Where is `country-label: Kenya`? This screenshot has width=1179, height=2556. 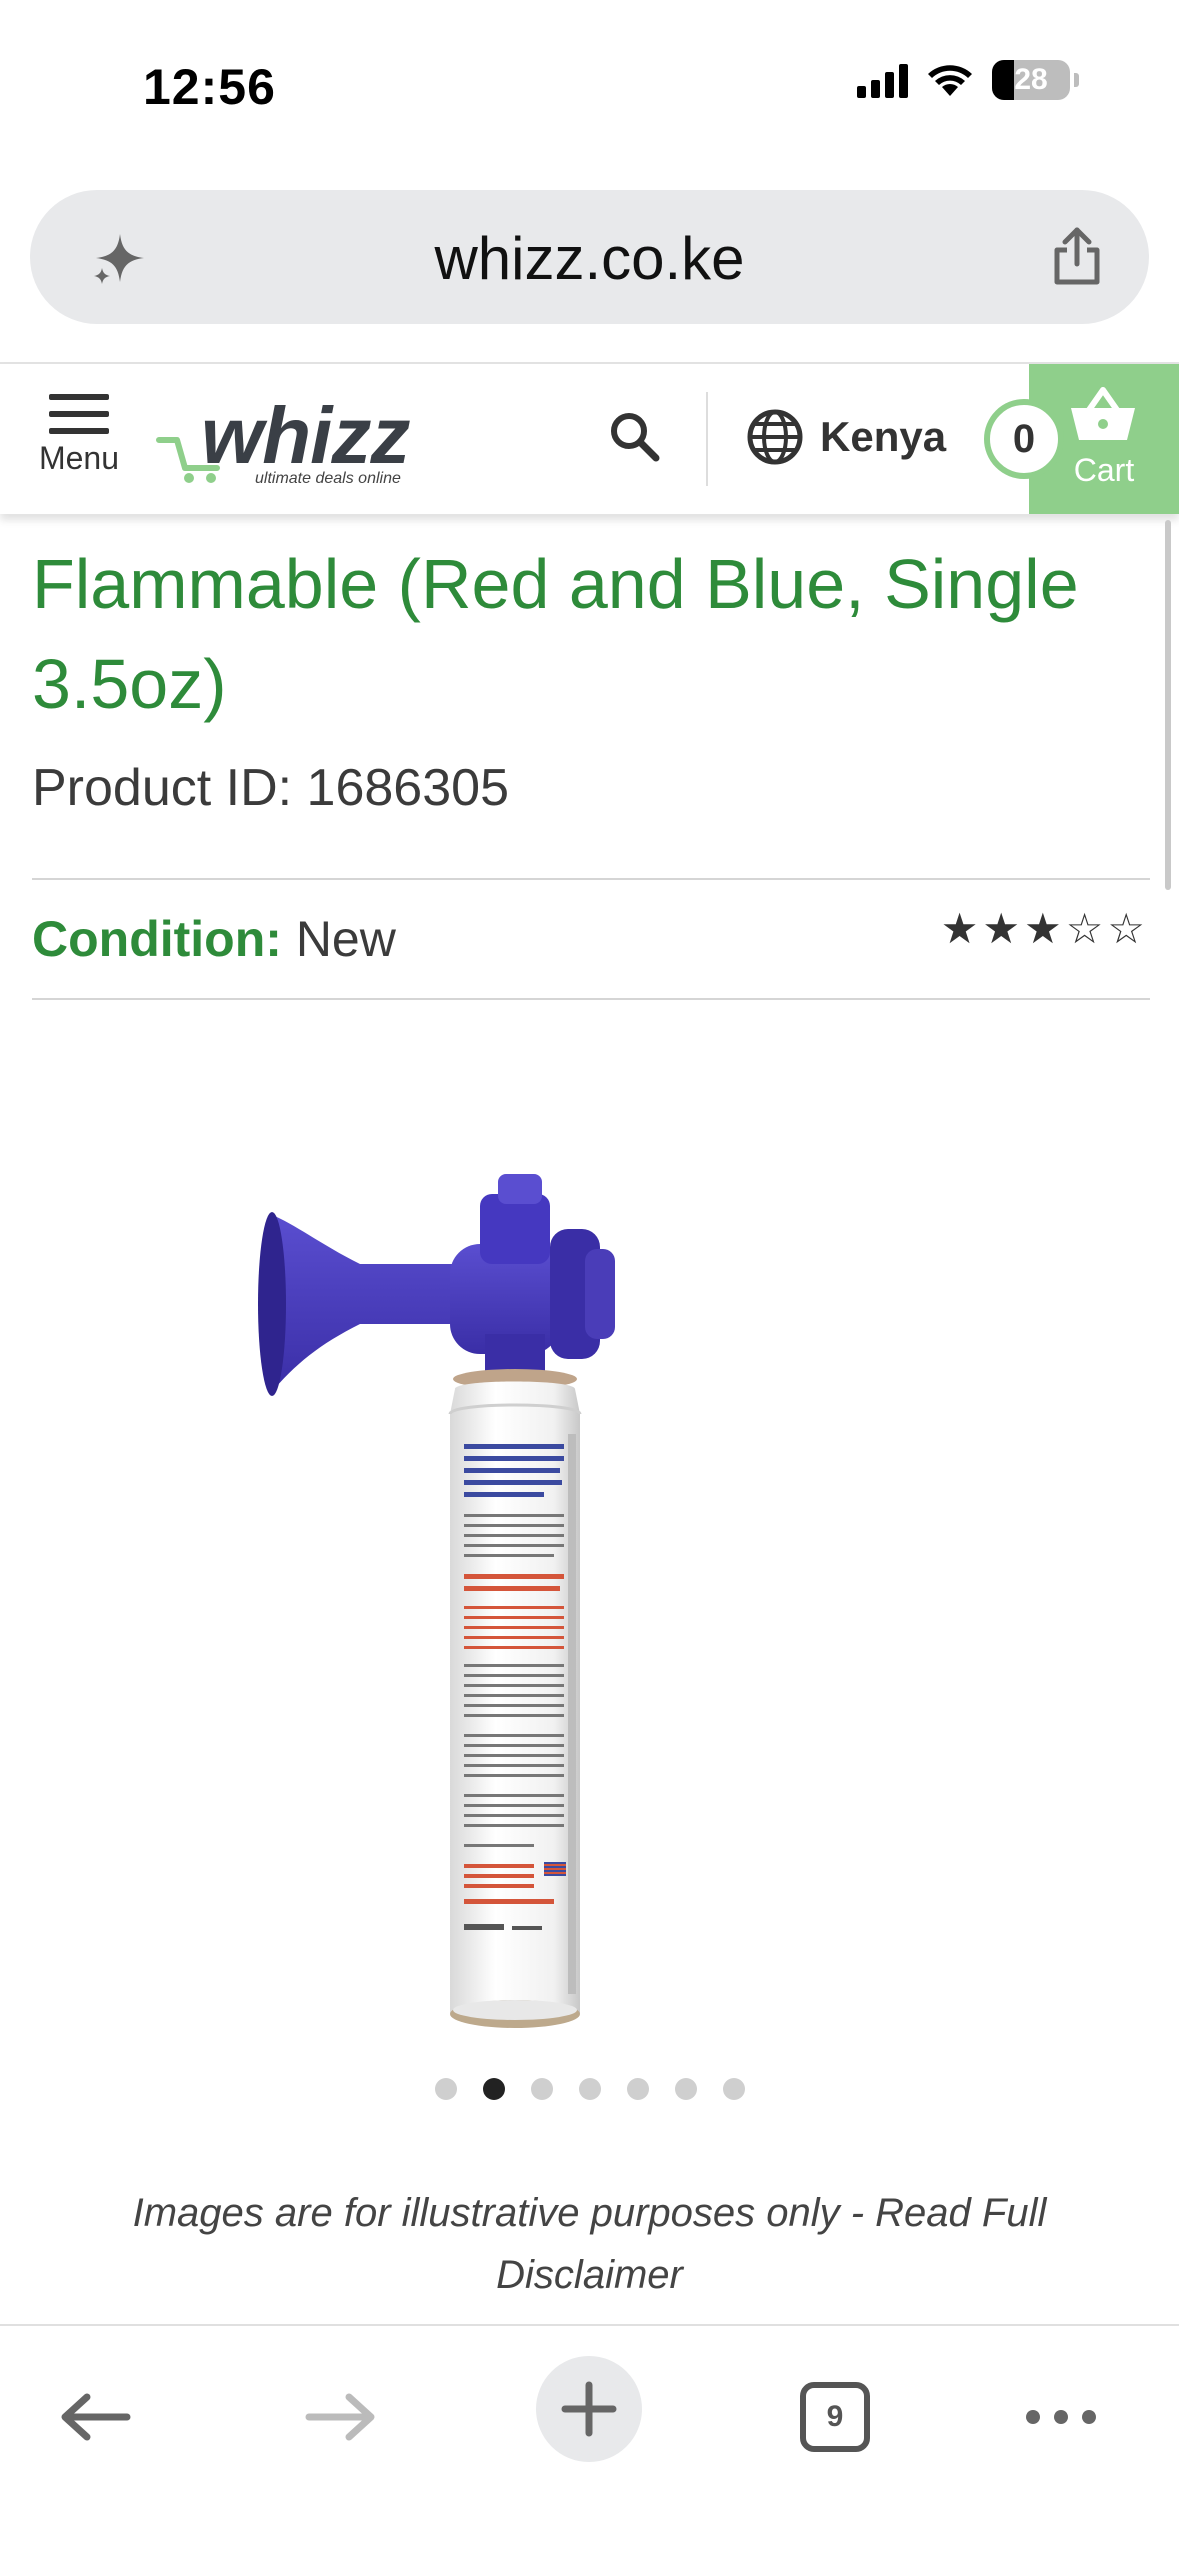 country-label: Kenya is located at coordinates (883, 436).